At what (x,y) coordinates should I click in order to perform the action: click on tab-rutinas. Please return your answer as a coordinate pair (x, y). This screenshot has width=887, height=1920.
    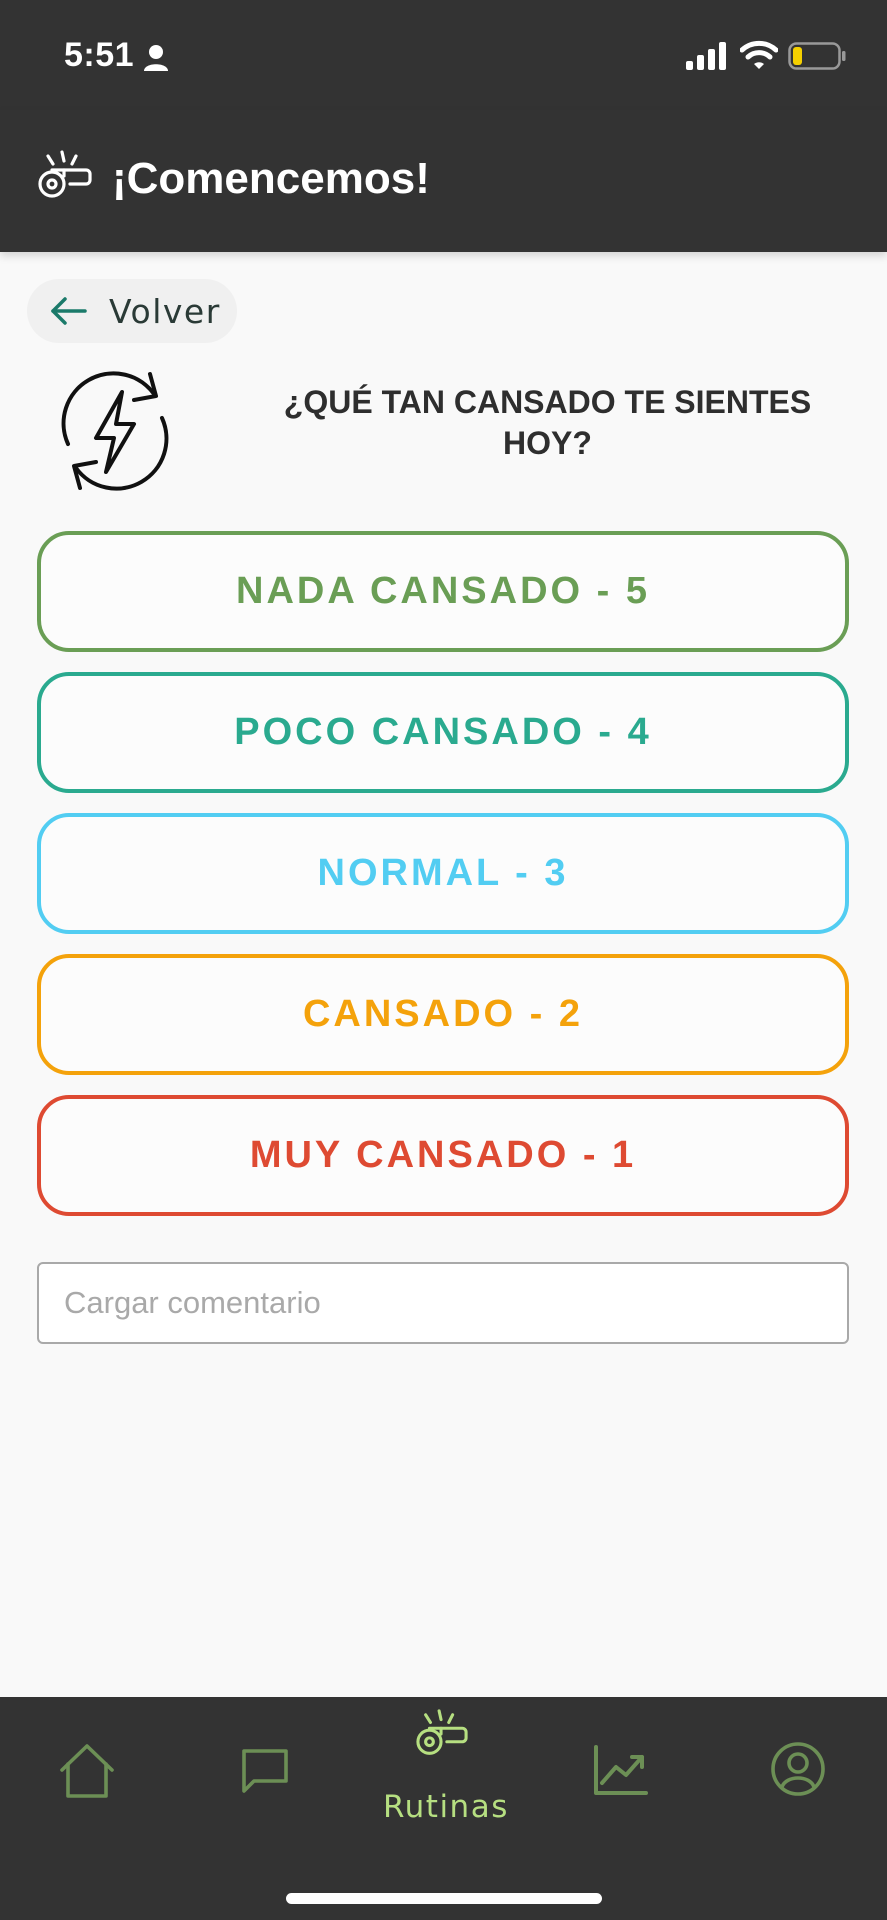
    Looking at the image, I should click on (444, 1744).